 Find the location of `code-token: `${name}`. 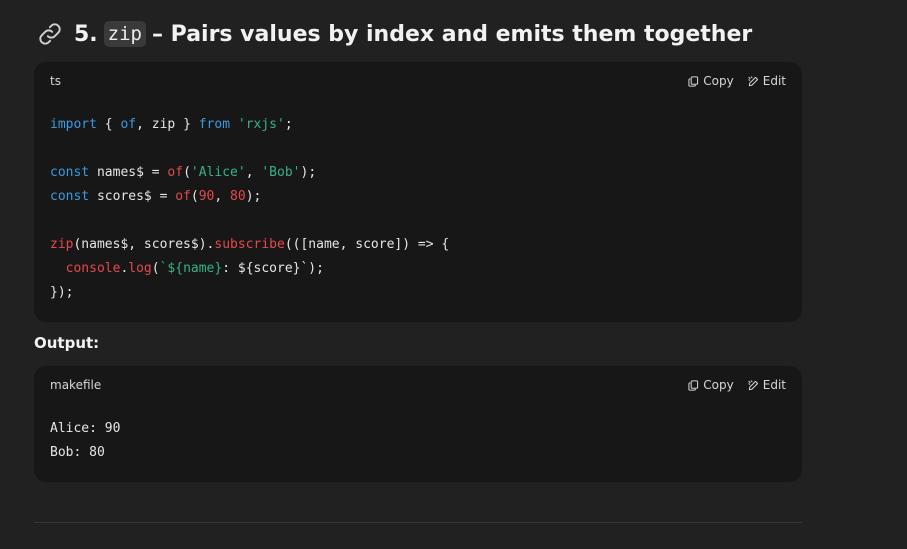

code-token: `${name} is located at coordinates (191, 268).